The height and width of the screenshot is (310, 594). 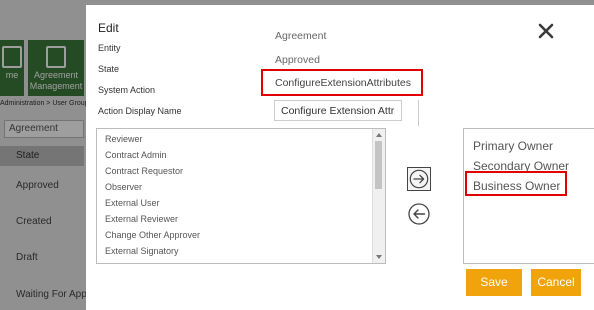 I want to click on arrow-left-circle-icon, so click(x=419, y=214).